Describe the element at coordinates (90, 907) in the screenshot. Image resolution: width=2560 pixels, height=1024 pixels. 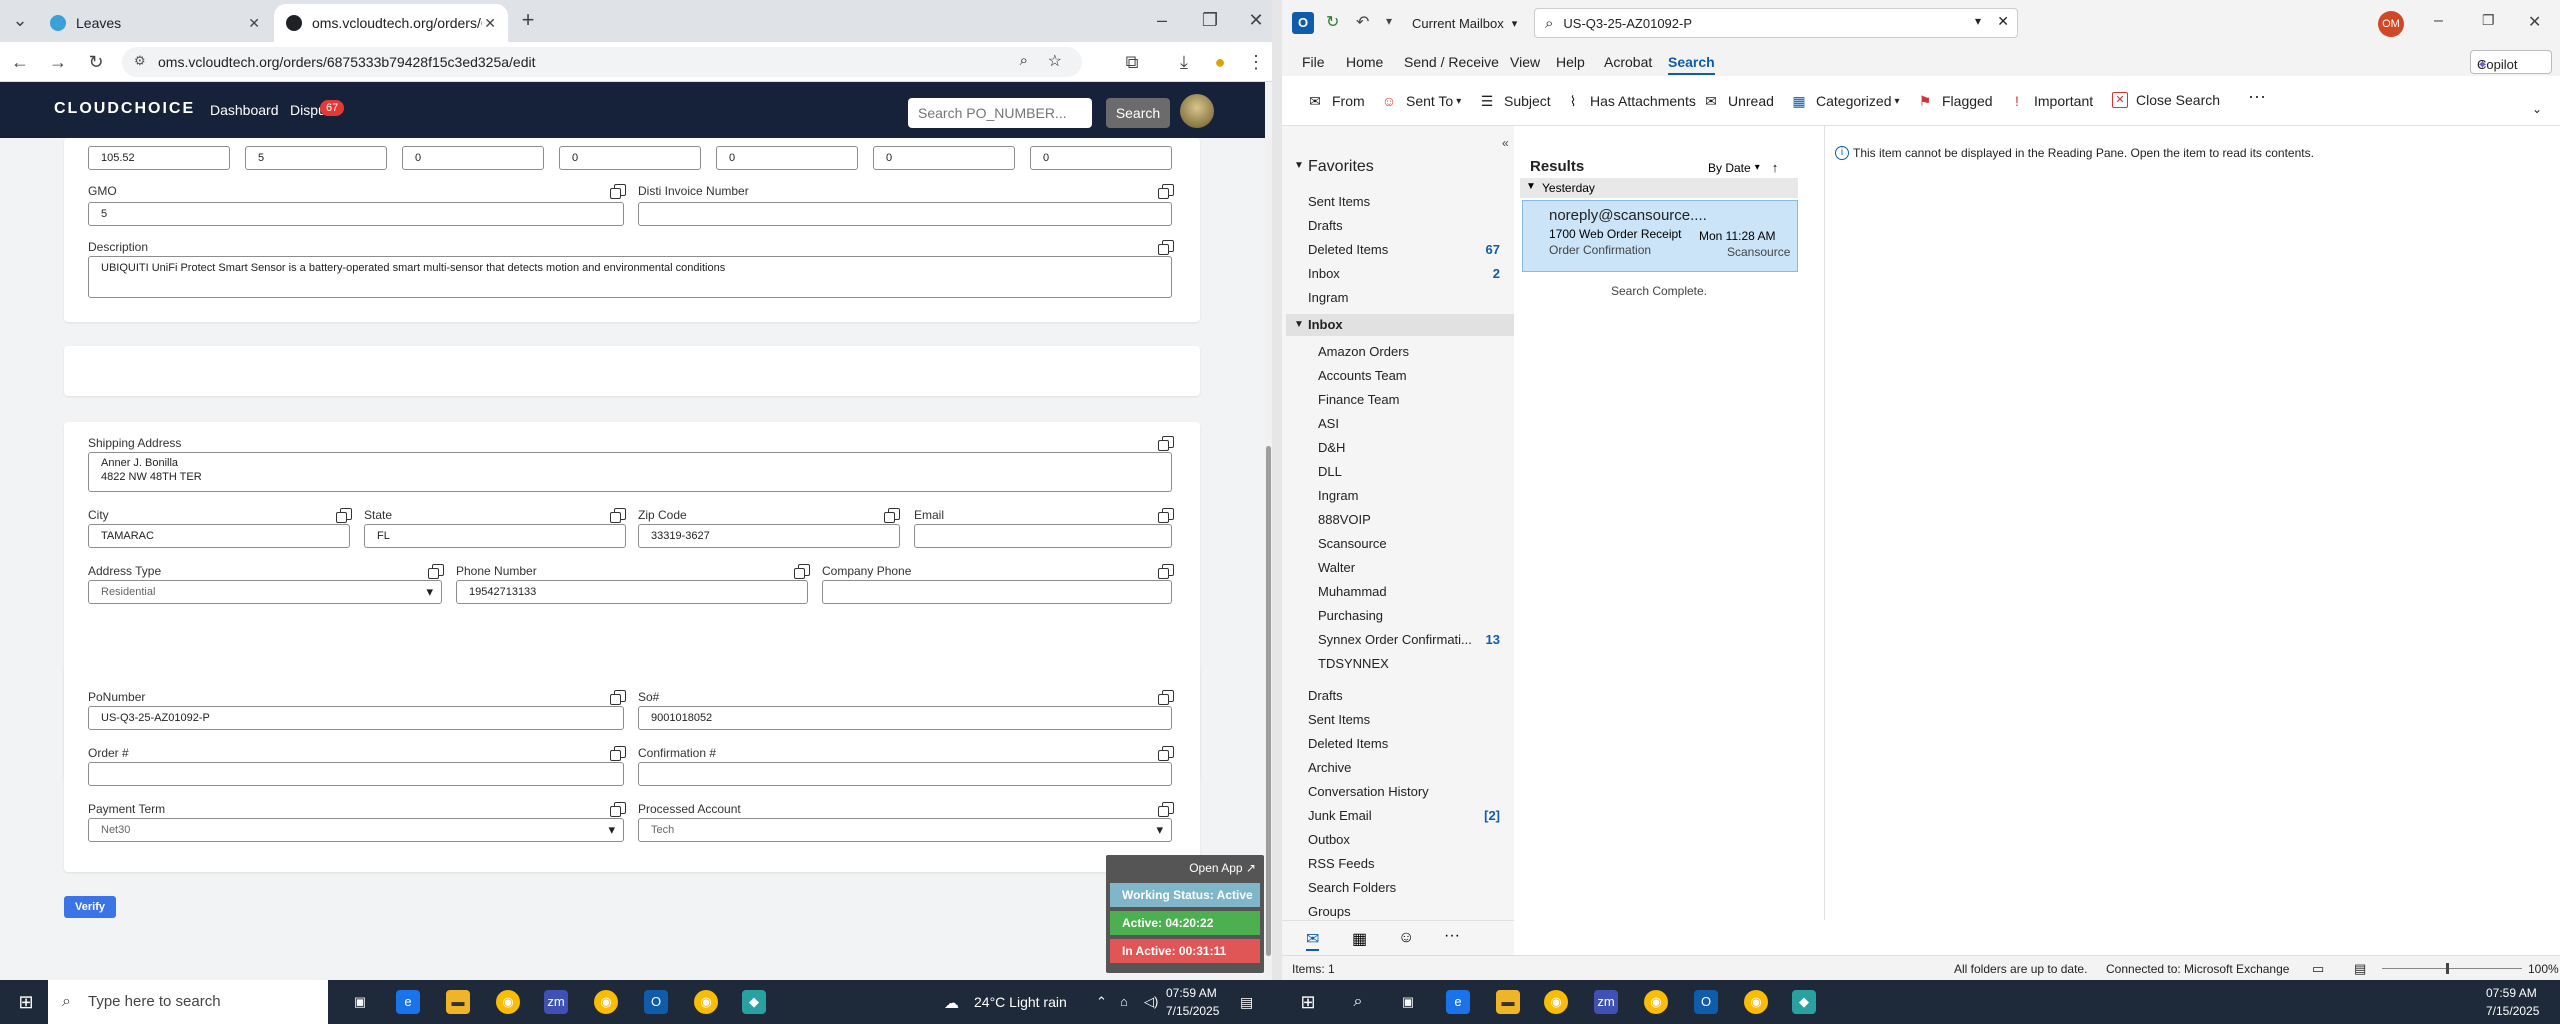
I see `verify-button: Verify` at that location.